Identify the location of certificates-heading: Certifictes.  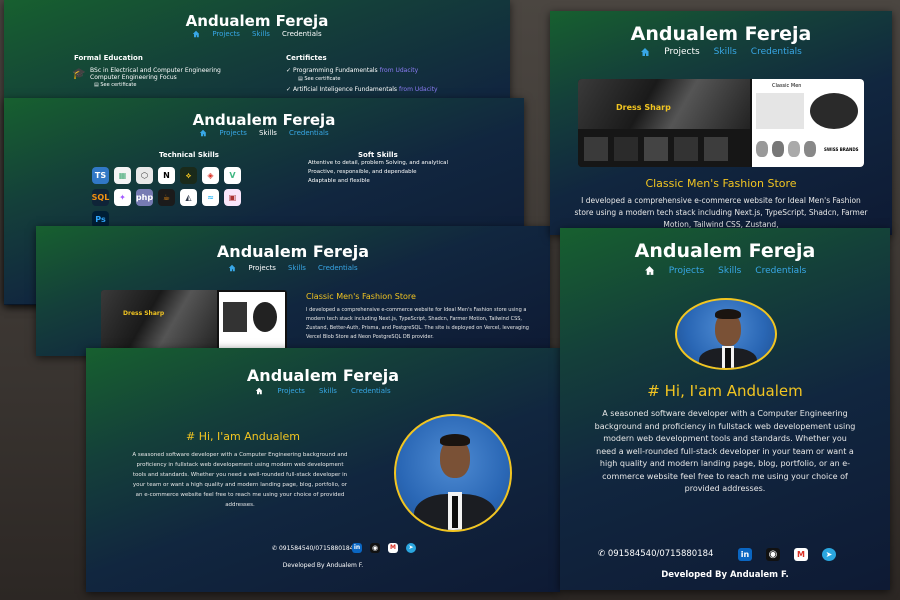
(306, 58).